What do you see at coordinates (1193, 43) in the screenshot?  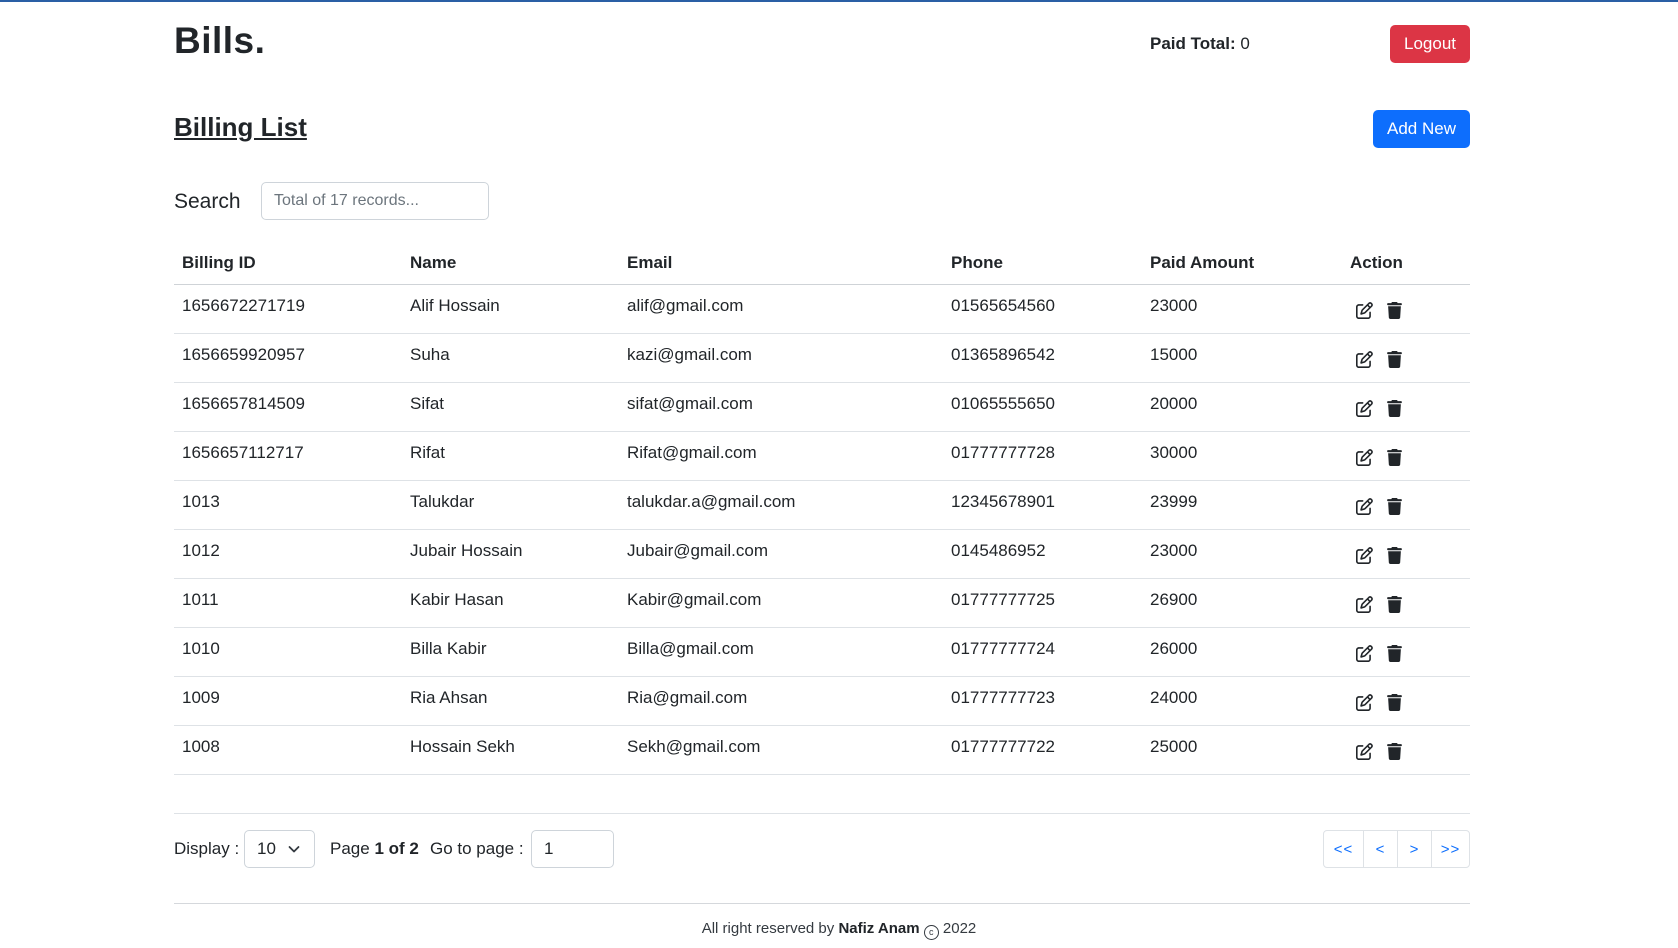 I see `paid-total-label: Paid Total:` at bounding box center [1193, 43].